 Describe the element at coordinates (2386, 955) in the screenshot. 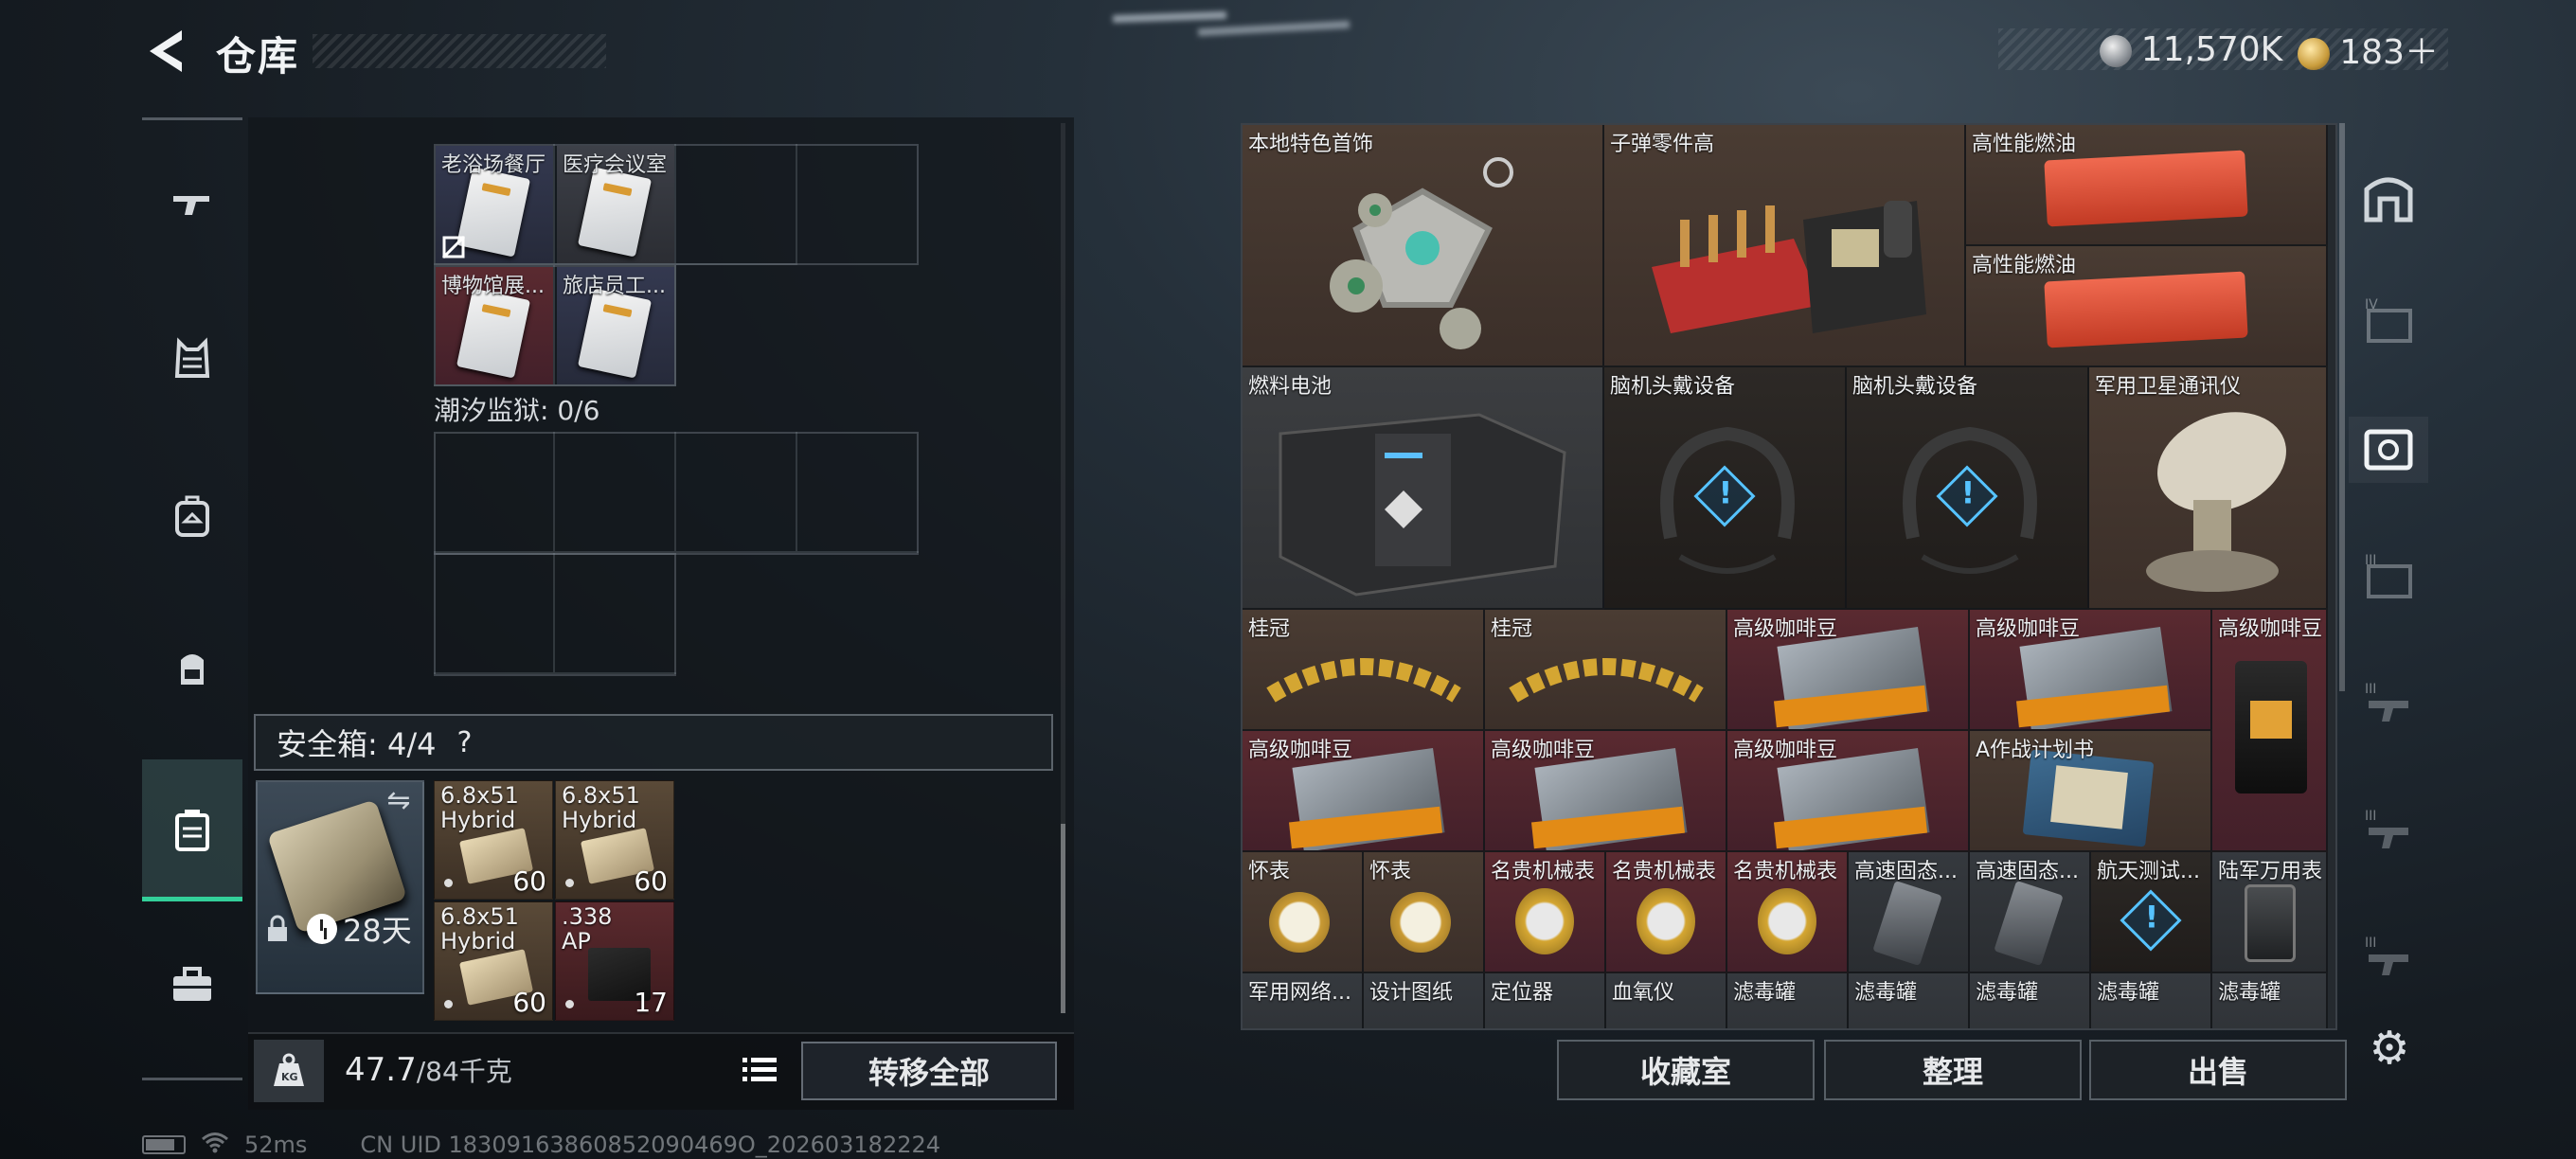

I see `weapon-iii-icon: III` at that location.